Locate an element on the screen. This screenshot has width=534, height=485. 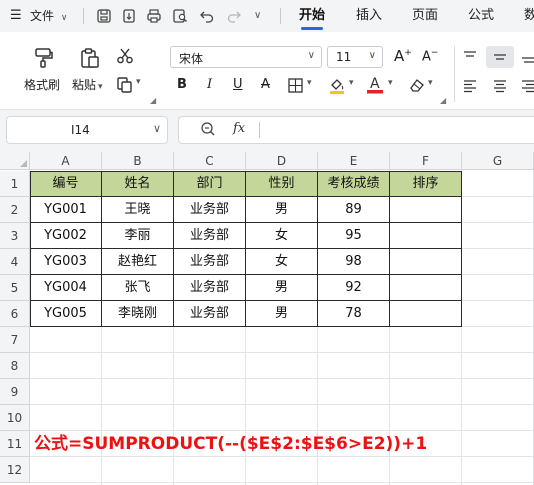
tab-insert: 插入 is located at coordinates (369, 16).